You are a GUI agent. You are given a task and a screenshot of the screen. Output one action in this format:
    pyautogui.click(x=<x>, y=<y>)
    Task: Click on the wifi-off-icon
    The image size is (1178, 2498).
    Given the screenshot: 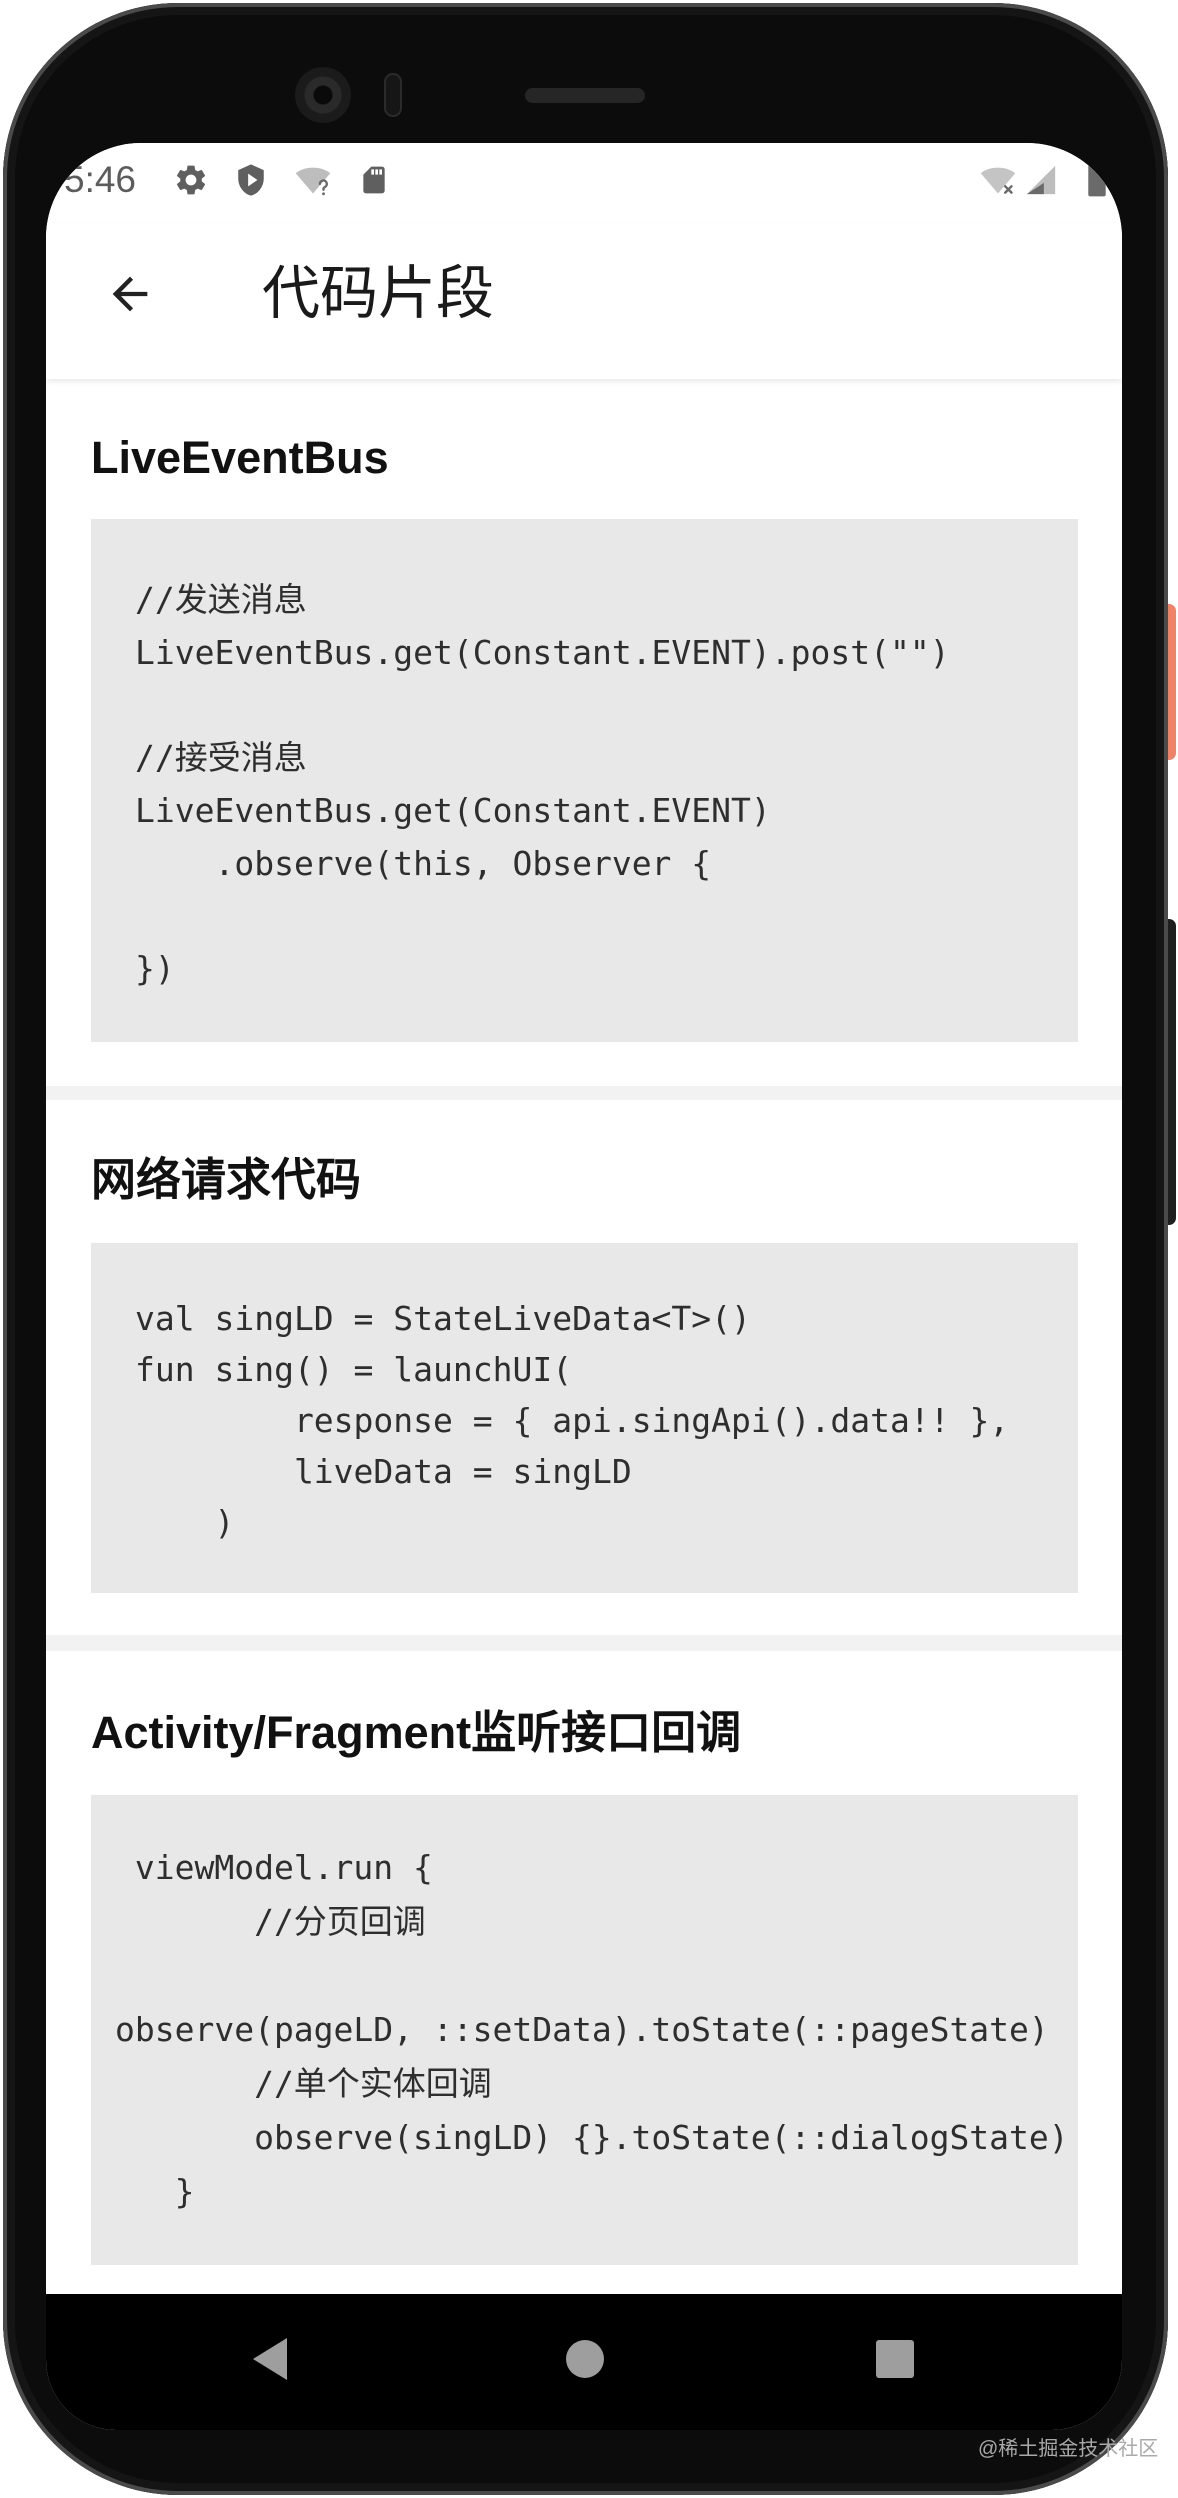 What is the action you would take?
    pyautogui.click(x=998, y=180)
    